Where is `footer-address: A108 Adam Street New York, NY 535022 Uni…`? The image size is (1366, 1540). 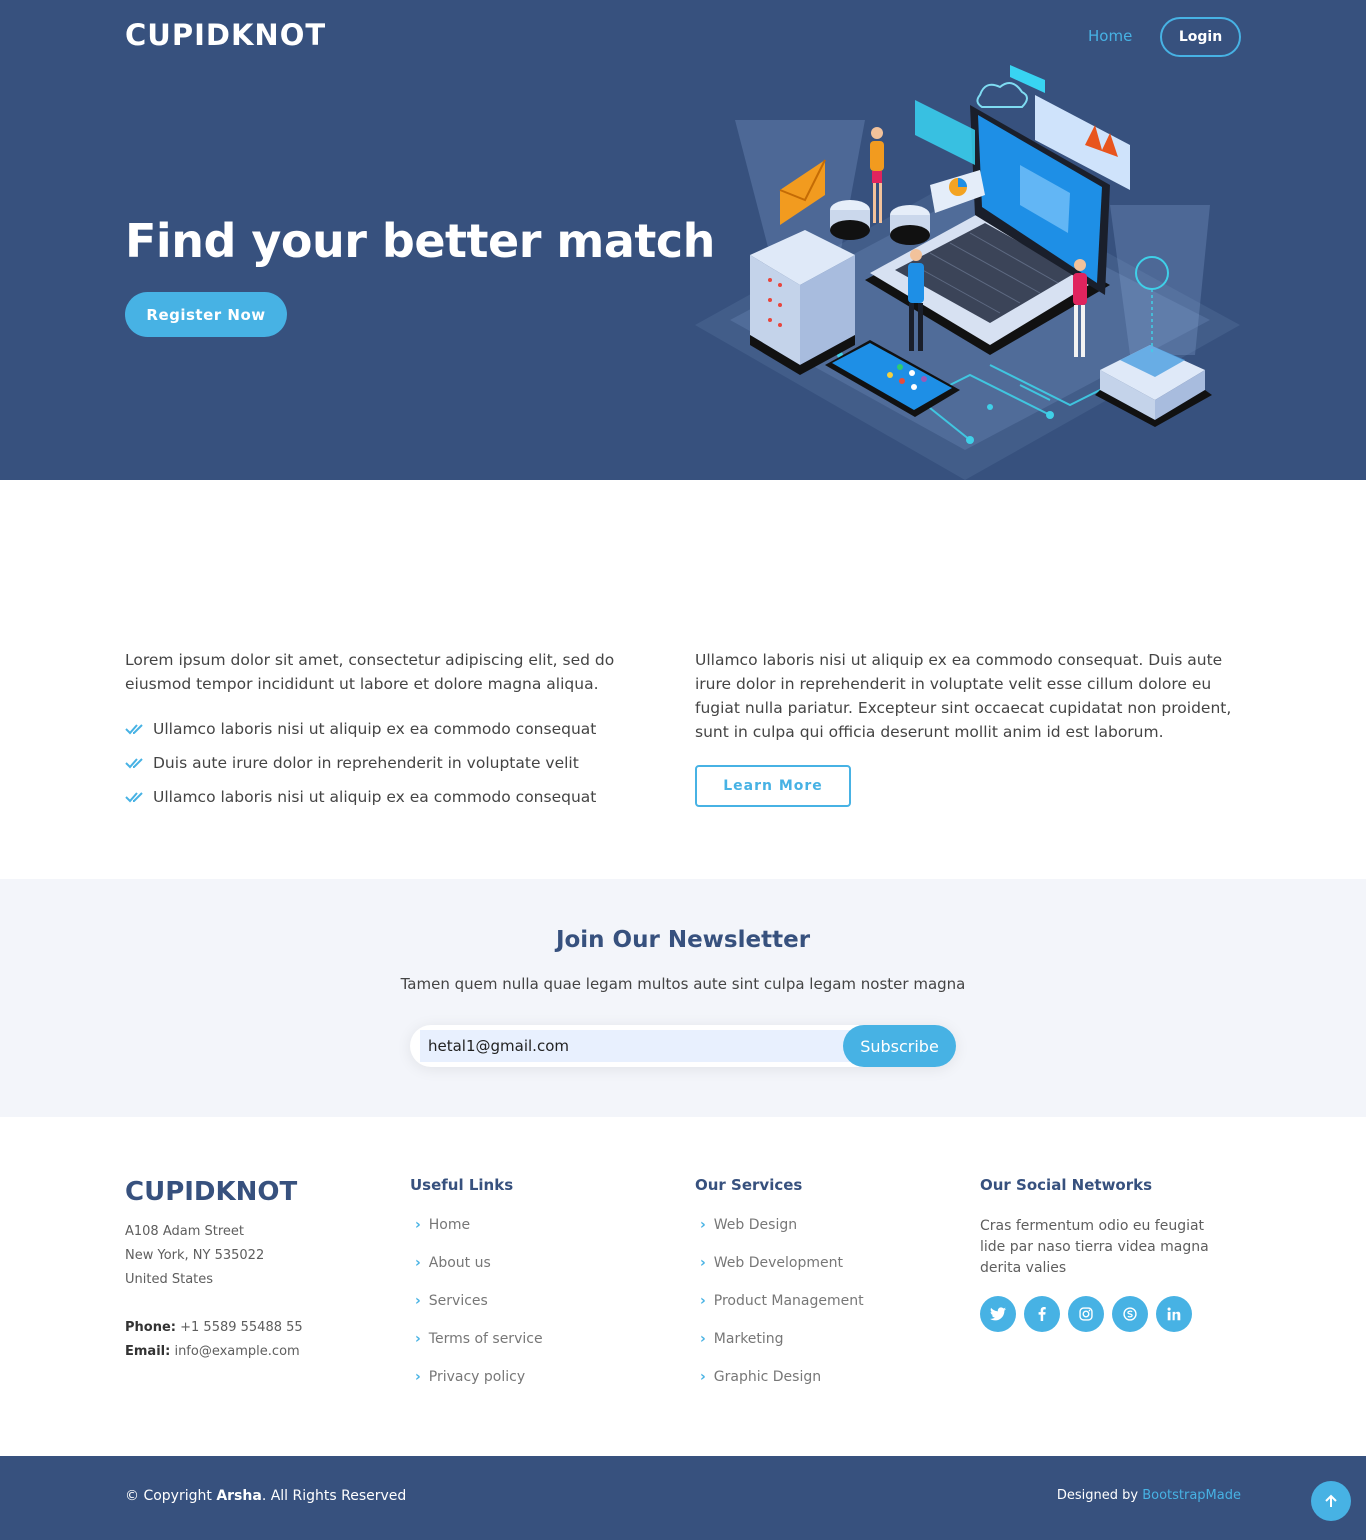 footer-address: A108 Adam Street New York, NY 535022 Uni… is located at coordinates (194, 1256).